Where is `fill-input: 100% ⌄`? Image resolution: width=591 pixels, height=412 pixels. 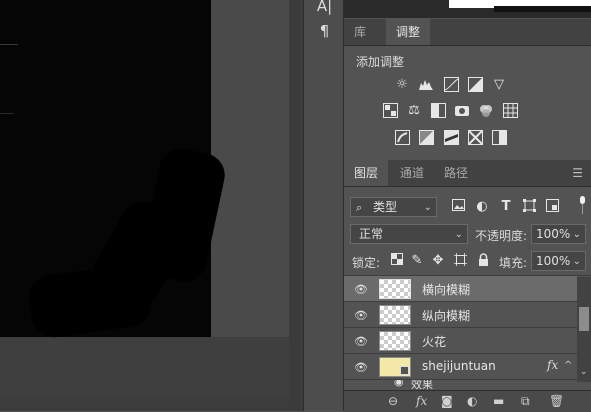
fill-input: 100% ⌄ is located at coordinates (558, 261).